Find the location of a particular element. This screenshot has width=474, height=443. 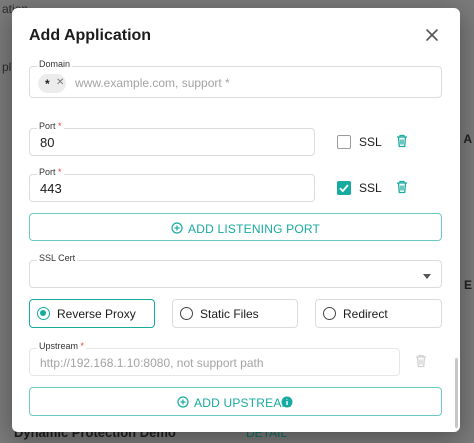

upstream-label: Upstream * is located at coordinates (62, 346).